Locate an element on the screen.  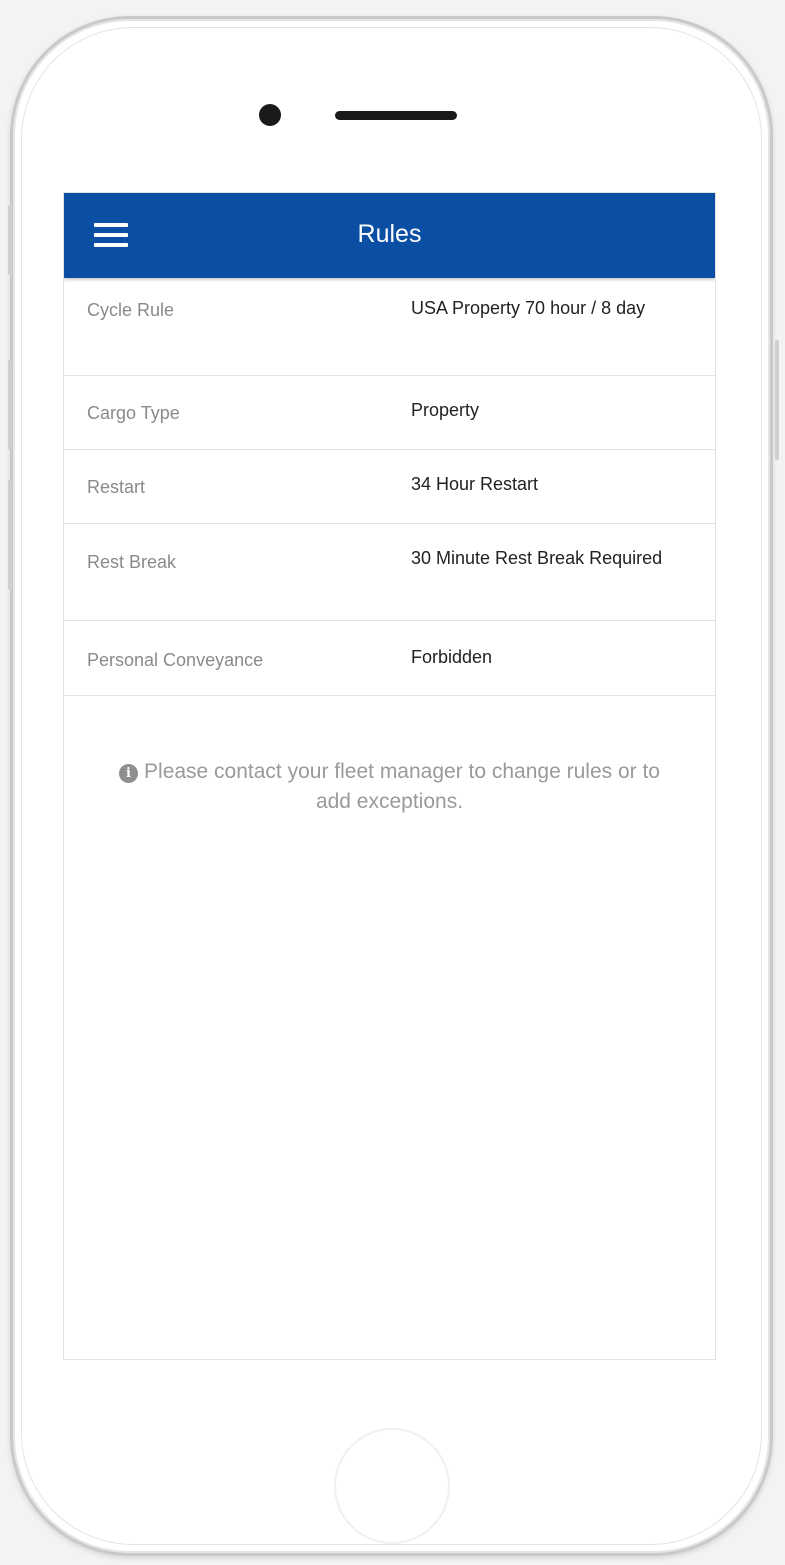
home-button is located at coordinates (392, 1486).